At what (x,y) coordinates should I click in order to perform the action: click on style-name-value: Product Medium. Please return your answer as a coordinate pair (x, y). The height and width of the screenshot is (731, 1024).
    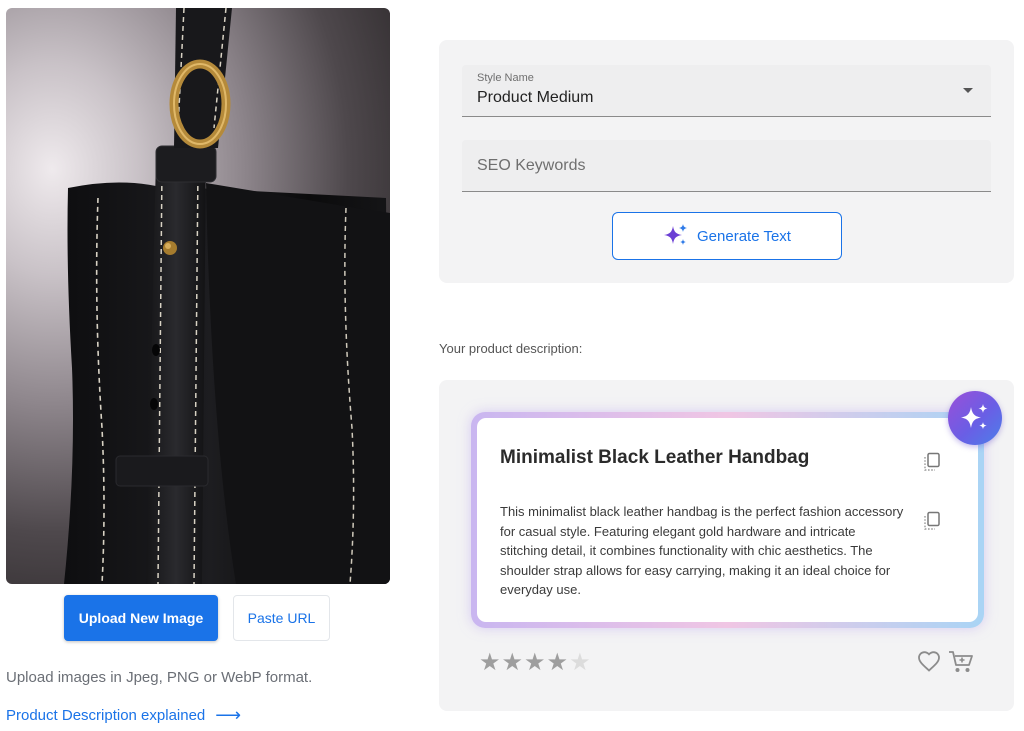
    Looking at the image, I should click on (535, 97).